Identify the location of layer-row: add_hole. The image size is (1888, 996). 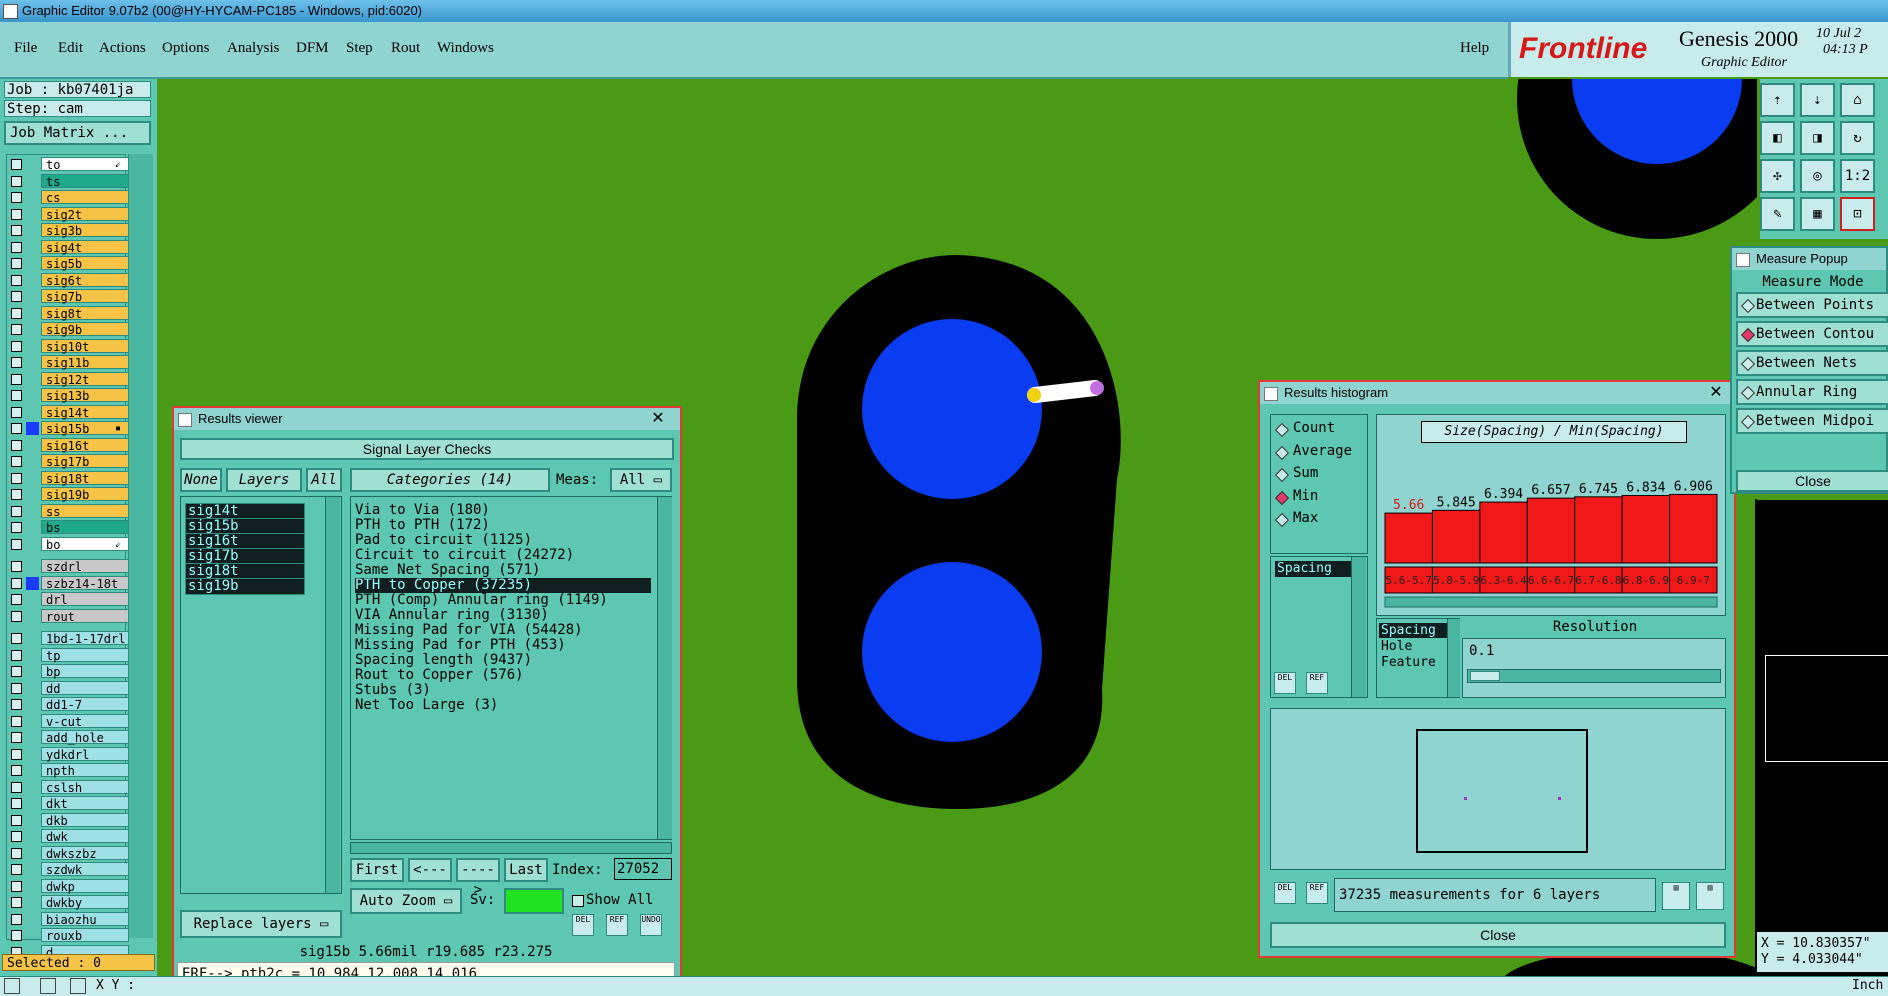
(68, 737).